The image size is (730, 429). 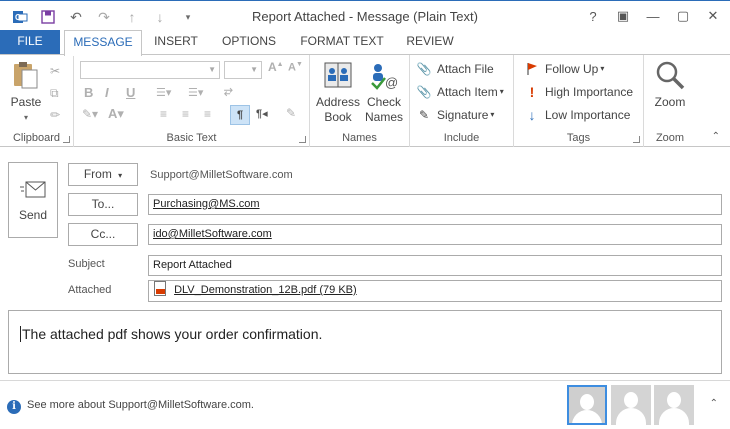 I want to click on address-book-label-1: Address, so click(x=338, y=102).